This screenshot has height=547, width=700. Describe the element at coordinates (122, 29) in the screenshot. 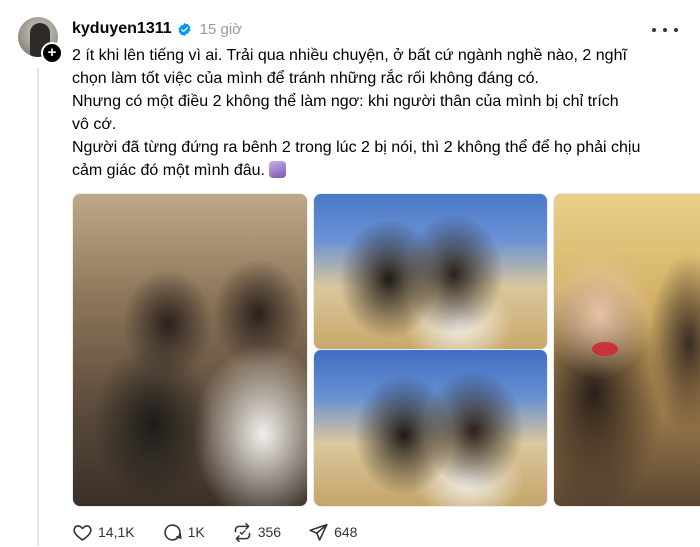

I see `username: kyduyen1311` at that location.